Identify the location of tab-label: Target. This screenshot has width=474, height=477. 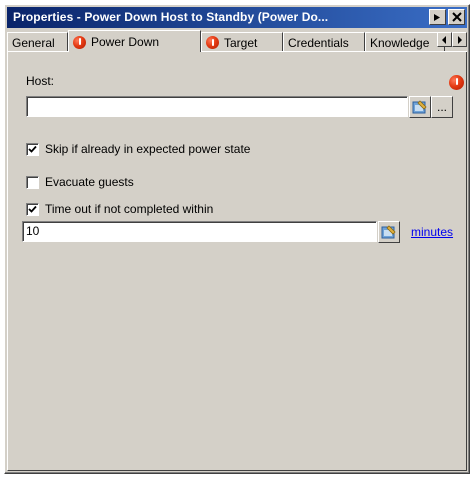
(241, 42).